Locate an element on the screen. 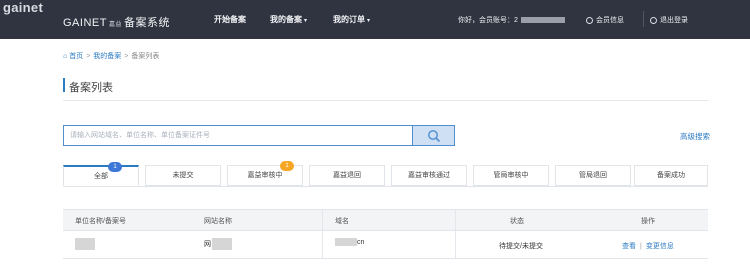 Image resolution: width=750 pixels, height=269 pixels. tab-label: 全部 is located at coordinates (101, 176).